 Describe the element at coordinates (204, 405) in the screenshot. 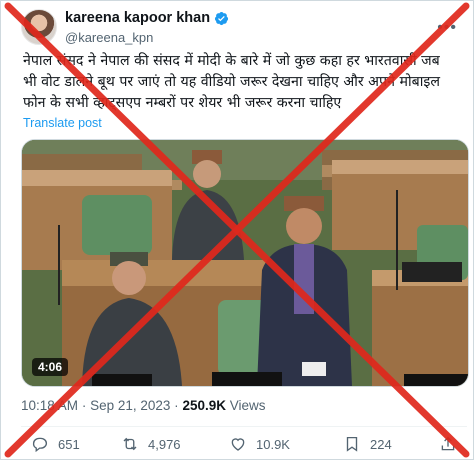

I see `views-count: 250.9K` at that location.